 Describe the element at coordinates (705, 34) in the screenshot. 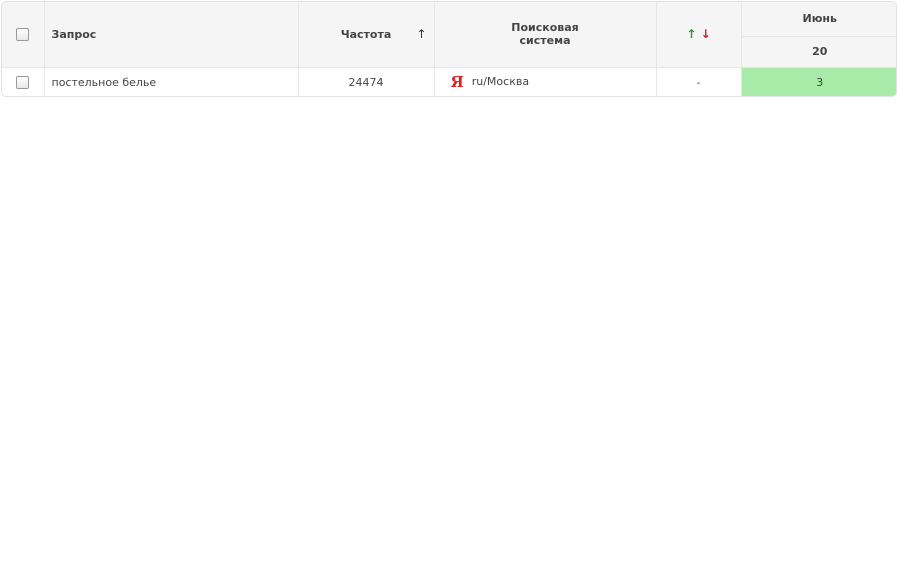

I see `arrow-down-icon: ↓` at that location.